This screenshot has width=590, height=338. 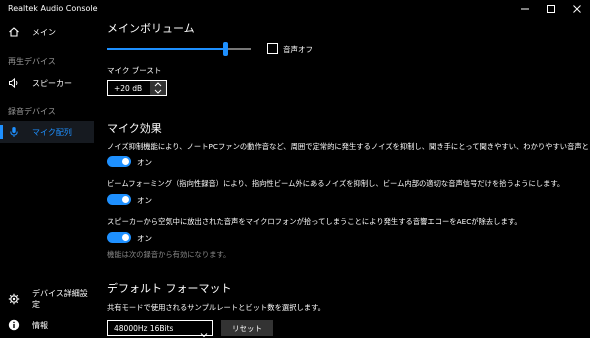 What do you see at coordinates (216, 307) in the screenshot?
I see `default-format-description: 共有モードで使用されるサンプルレートとビット数を選択します。` at bounding box center [216, 307].